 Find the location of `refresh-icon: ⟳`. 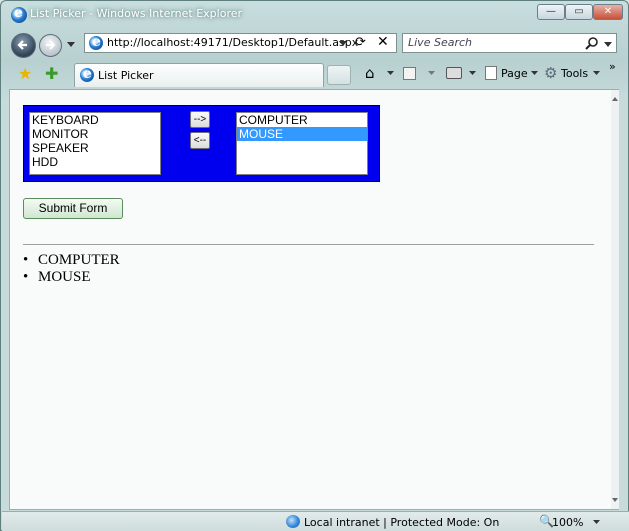

refresh-icon: ⟳ is located at coordinates (360, 42).